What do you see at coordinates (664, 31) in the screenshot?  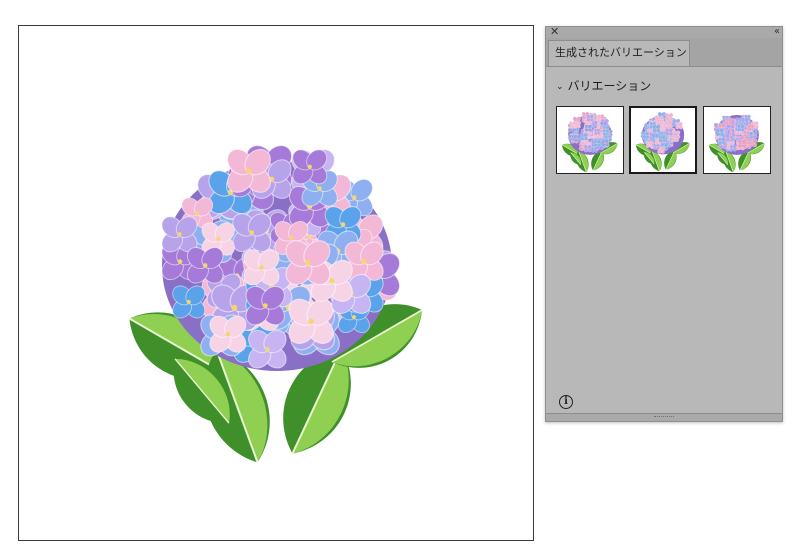 I see `panel-title-bar: ✕ ‹‹` at bounding box center [664, 31].